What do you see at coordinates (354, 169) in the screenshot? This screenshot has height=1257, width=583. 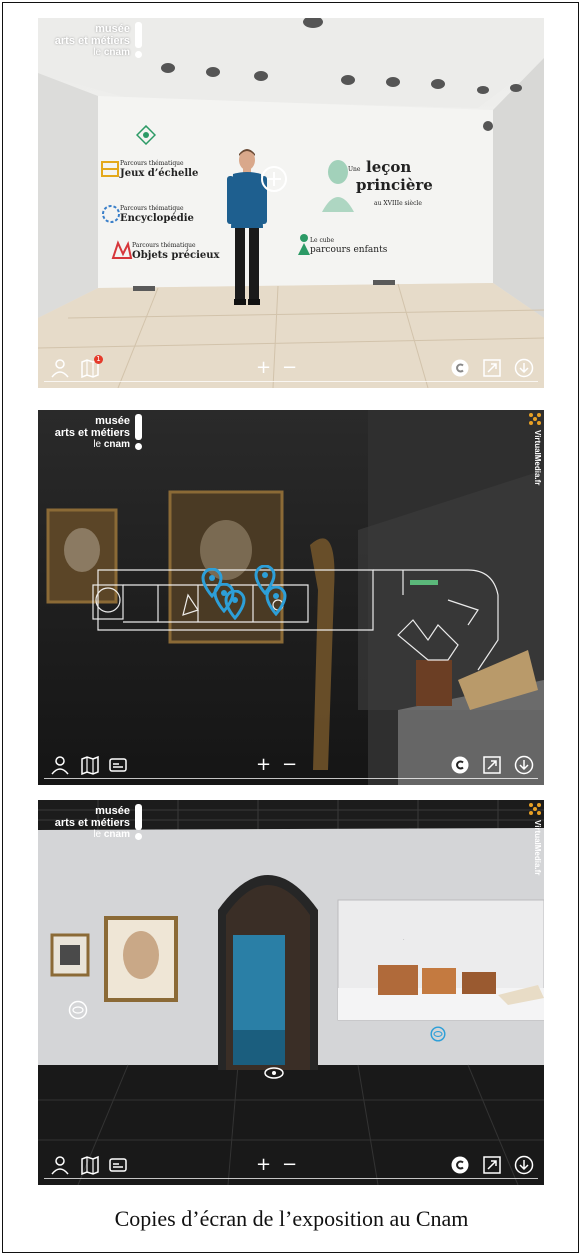 I see `lecon-small: Une` at bounding box center [354, 169].